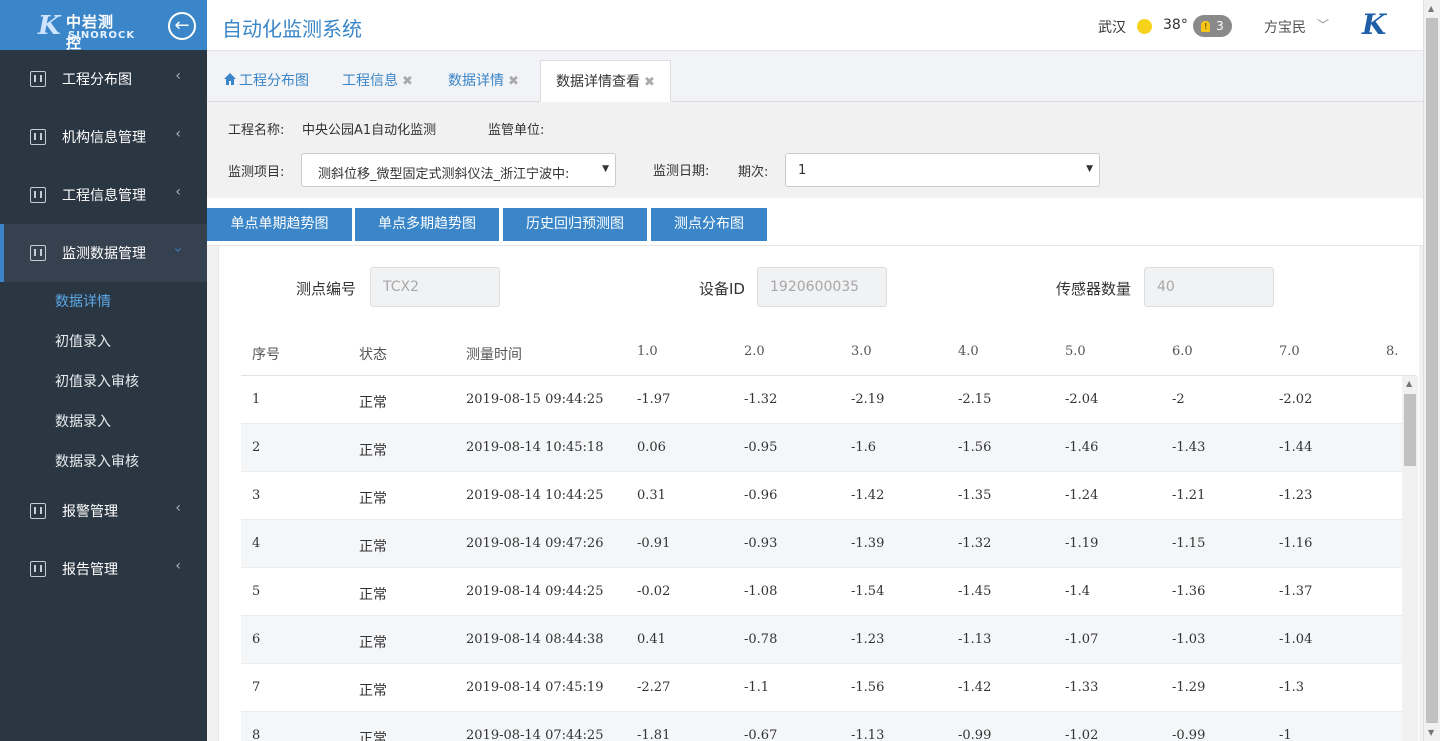 This screenshot has height=741, width=1440. I want to click on caret-down-icon: ▼, so click(604, 169).